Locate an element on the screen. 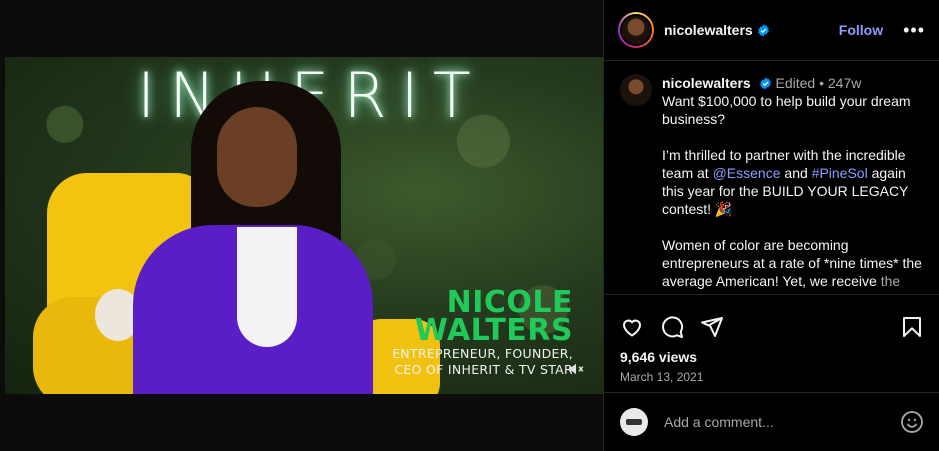  caption-meta: nicolewalters Edited • 247w is located at coordinates (793, 83).